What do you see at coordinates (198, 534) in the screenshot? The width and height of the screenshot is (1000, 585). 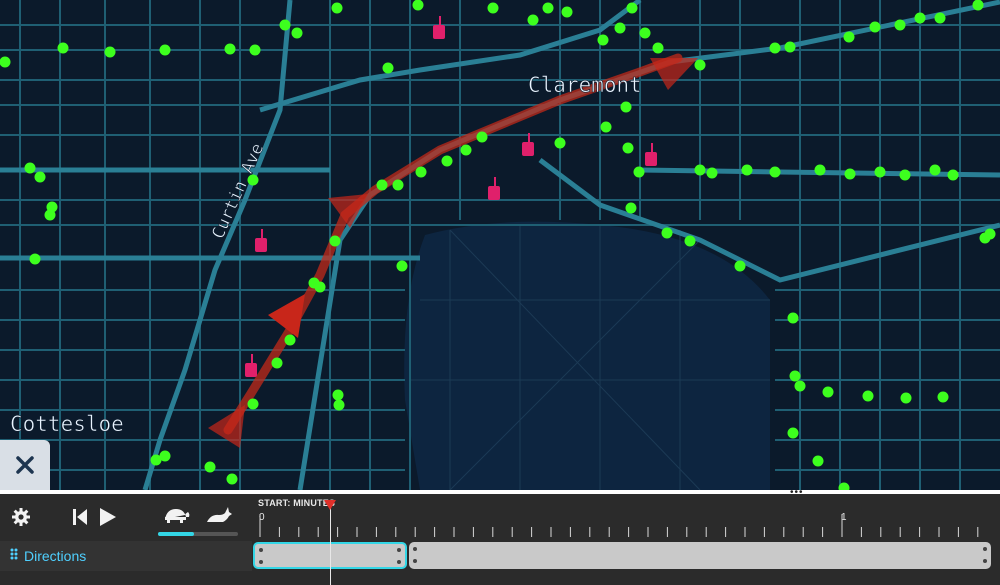 I see `speed-slider` at bounding box center [198, 534].